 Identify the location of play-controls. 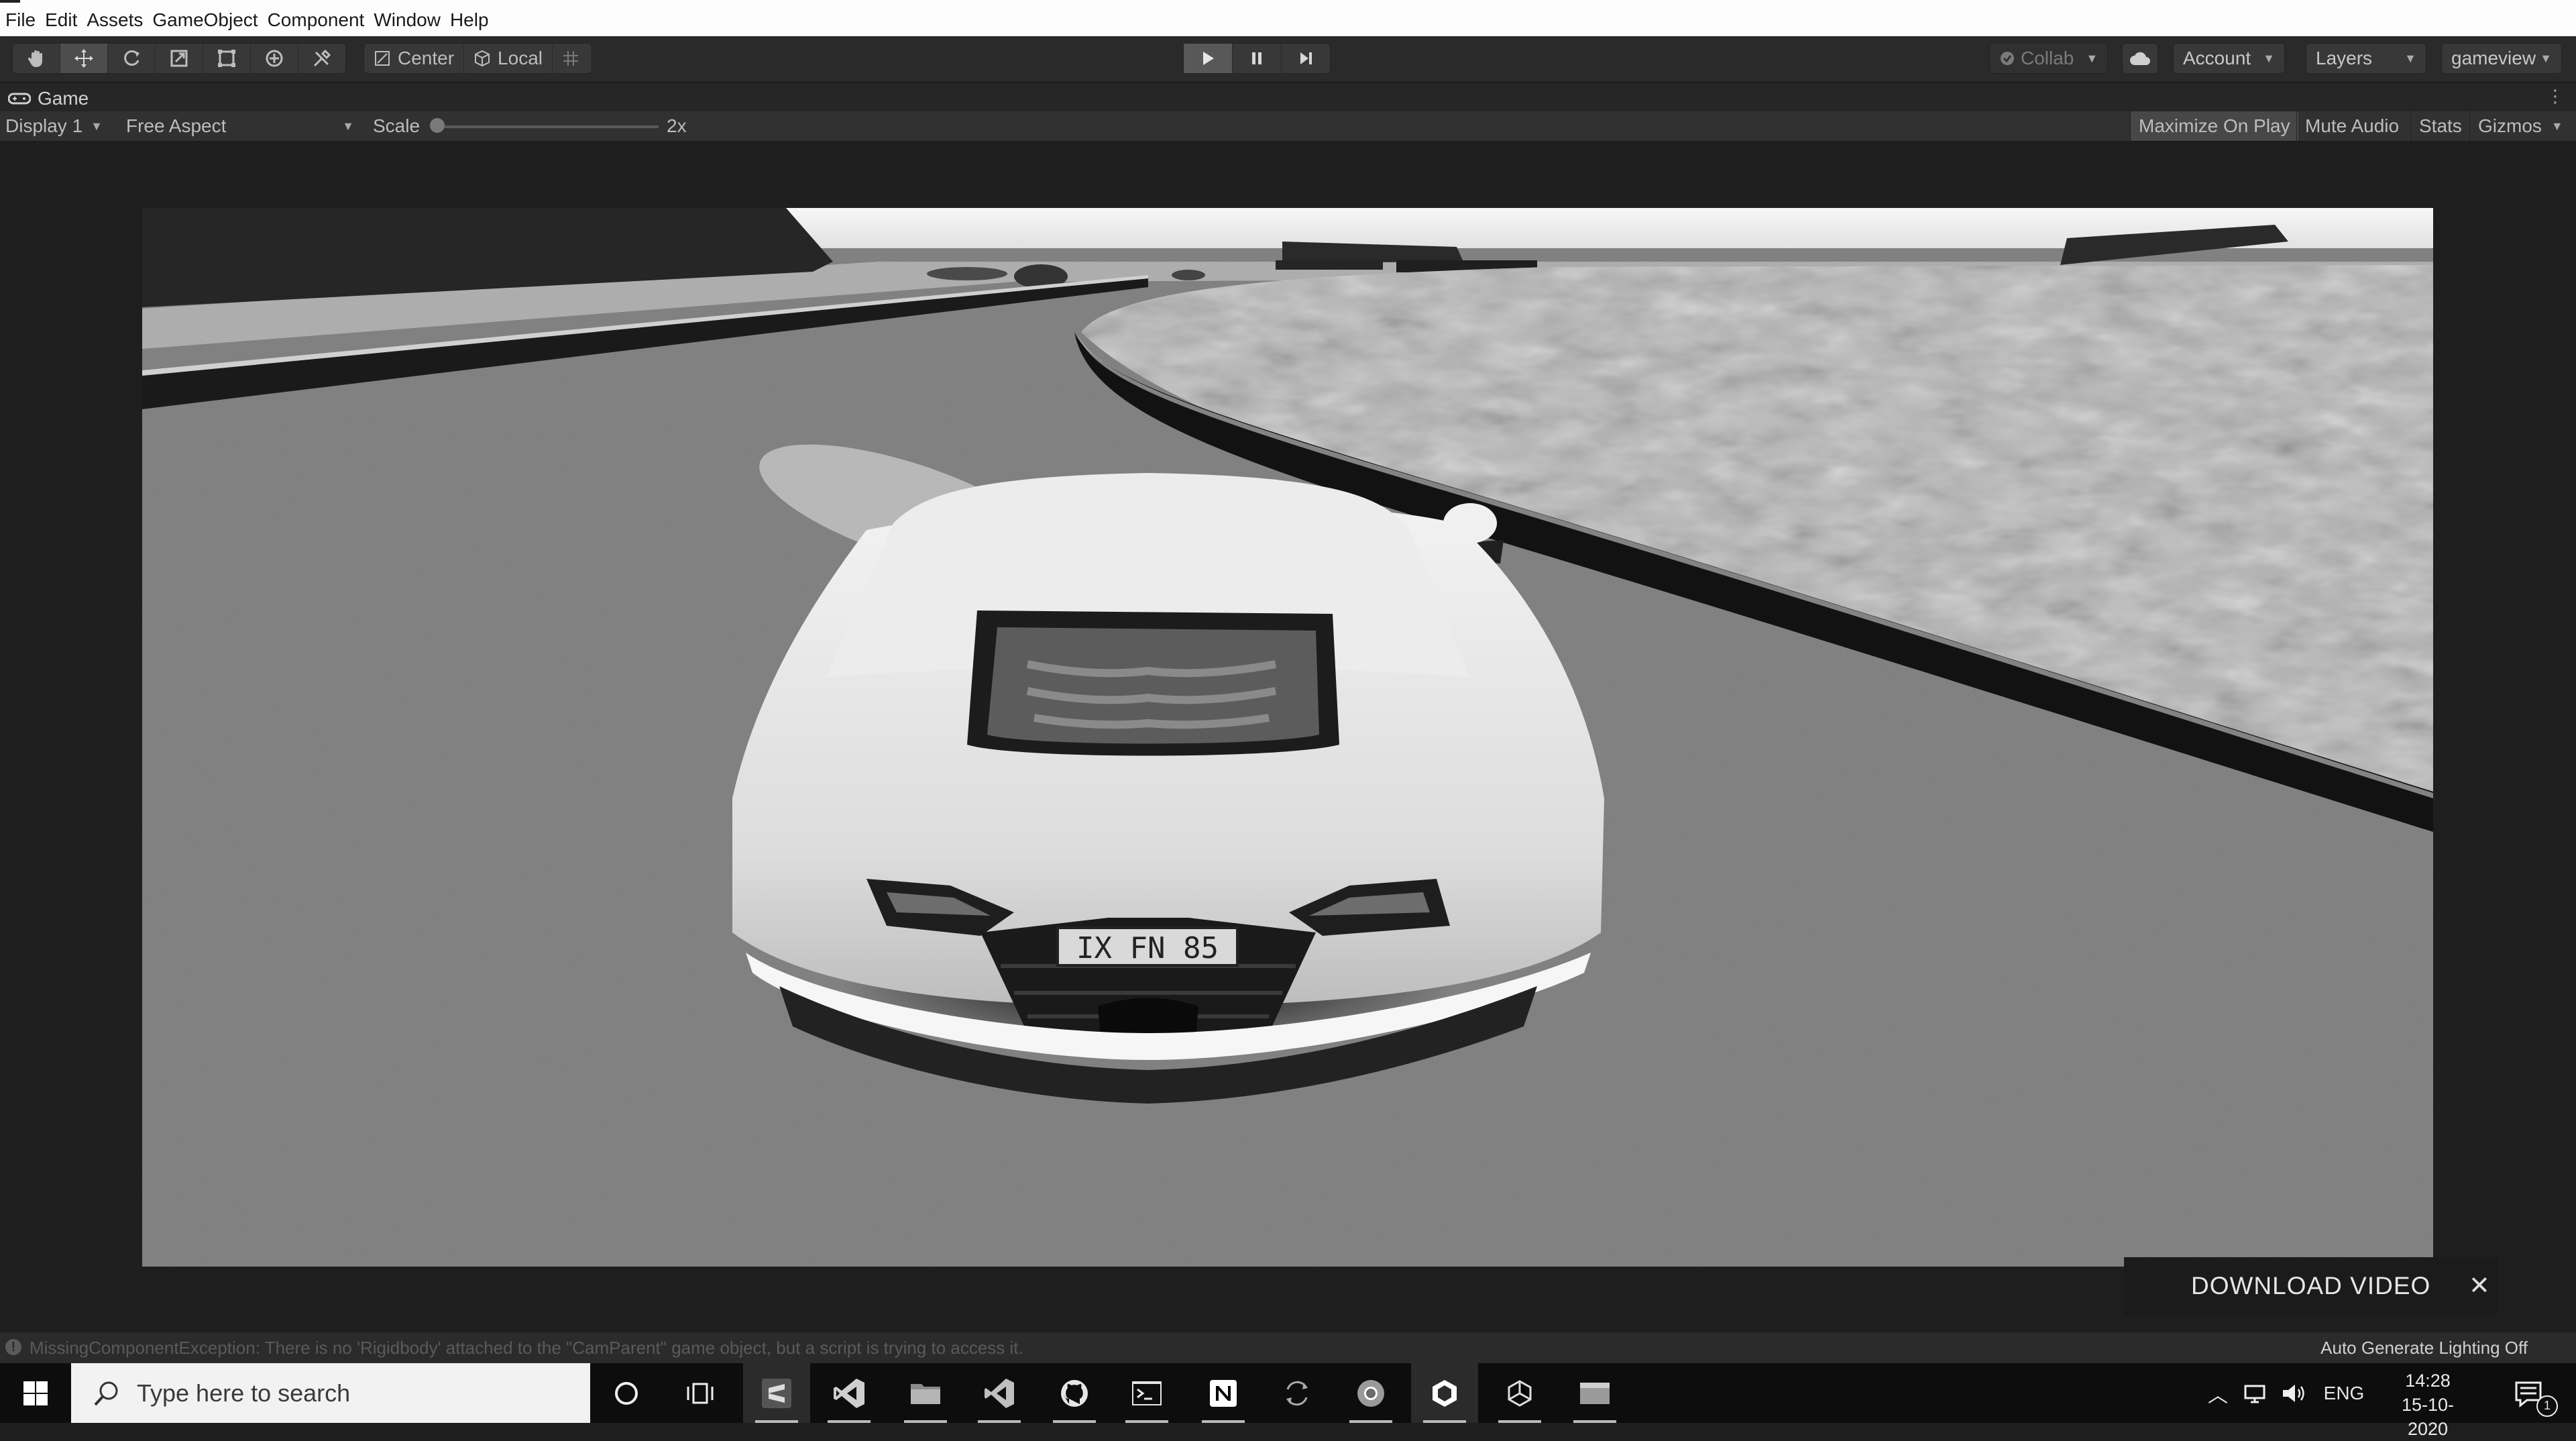
(1257, 58).